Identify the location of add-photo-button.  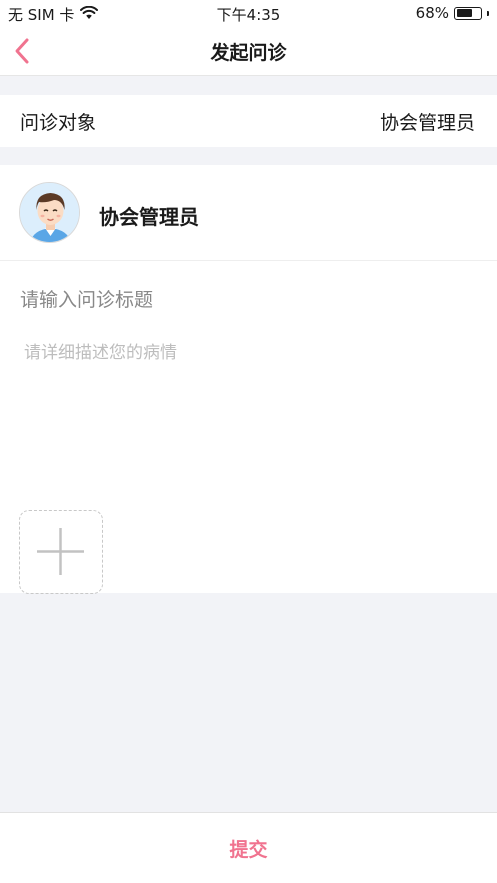
(61, 552).